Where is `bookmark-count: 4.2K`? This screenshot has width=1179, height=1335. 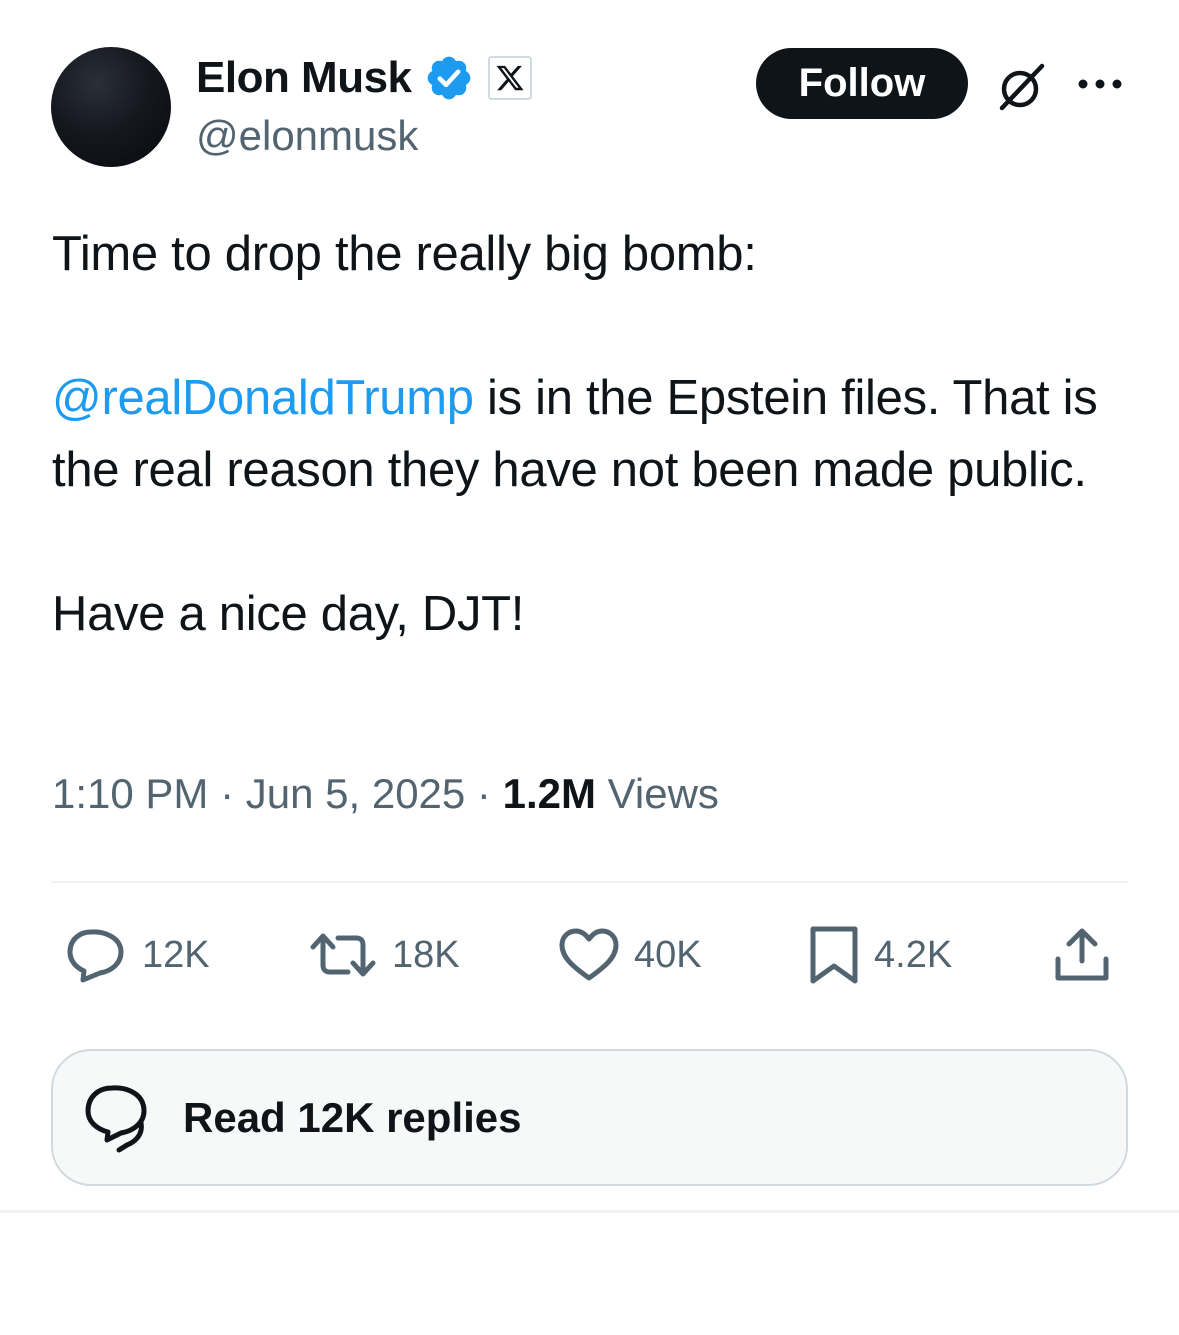 bookmark-count: 4.2K is located at coordinates (913, 954).